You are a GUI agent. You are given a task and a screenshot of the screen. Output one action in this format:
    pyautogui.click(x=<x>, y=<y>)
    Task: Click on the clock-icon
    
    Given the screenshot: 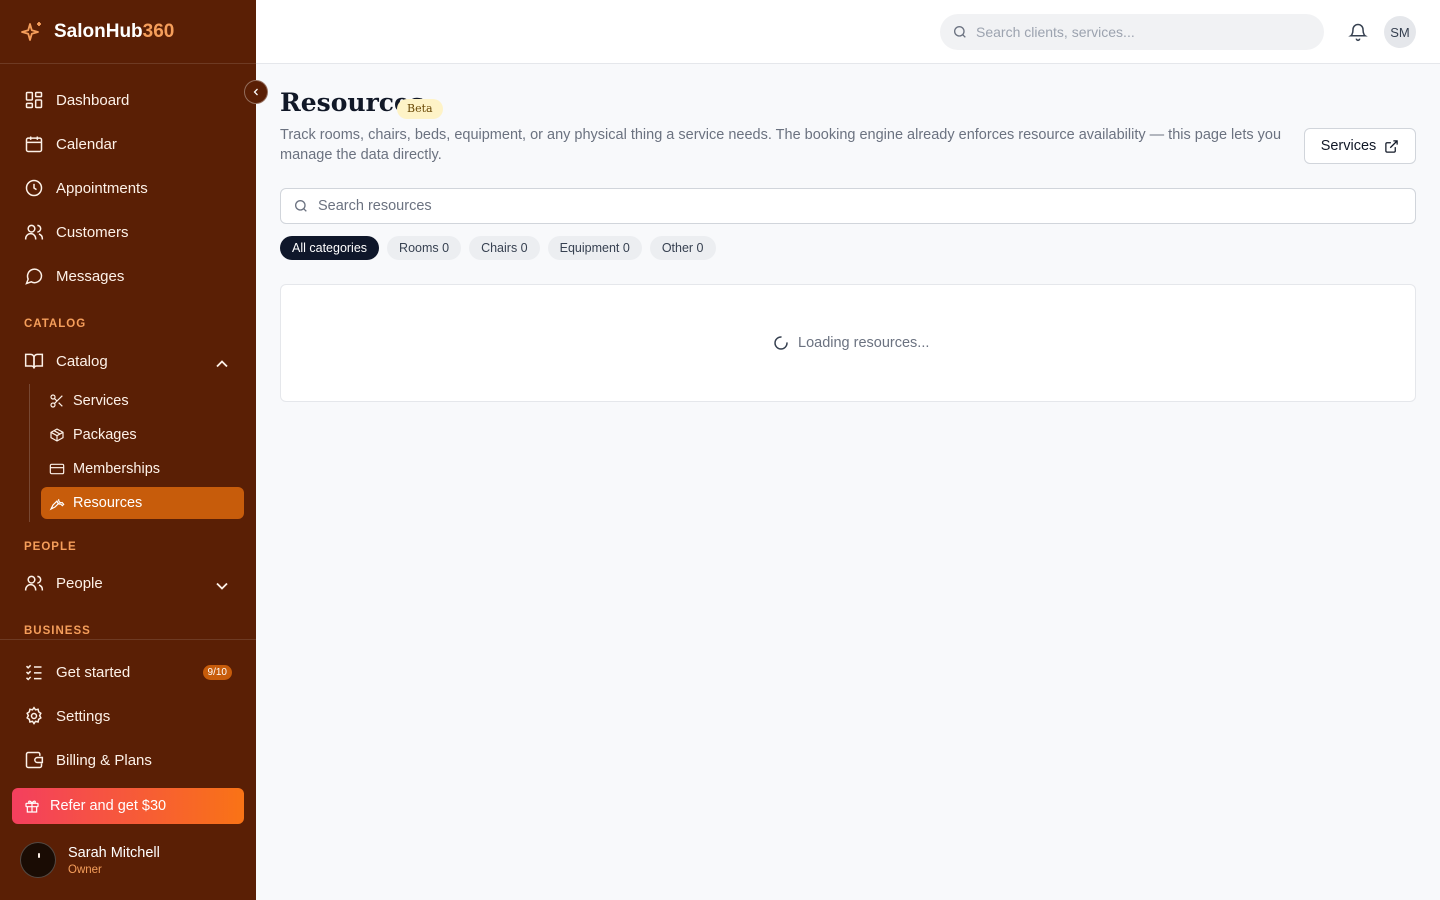 What is the action you would take?
    pyautogui.click(x=34, y=188)
    